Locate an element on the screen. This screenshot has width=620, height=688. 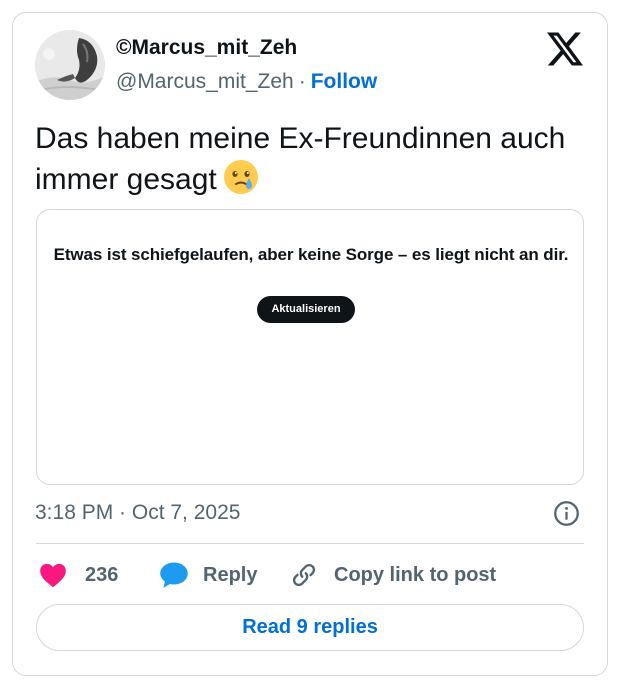
like-count: 236 is located at coordinates (102, 574).